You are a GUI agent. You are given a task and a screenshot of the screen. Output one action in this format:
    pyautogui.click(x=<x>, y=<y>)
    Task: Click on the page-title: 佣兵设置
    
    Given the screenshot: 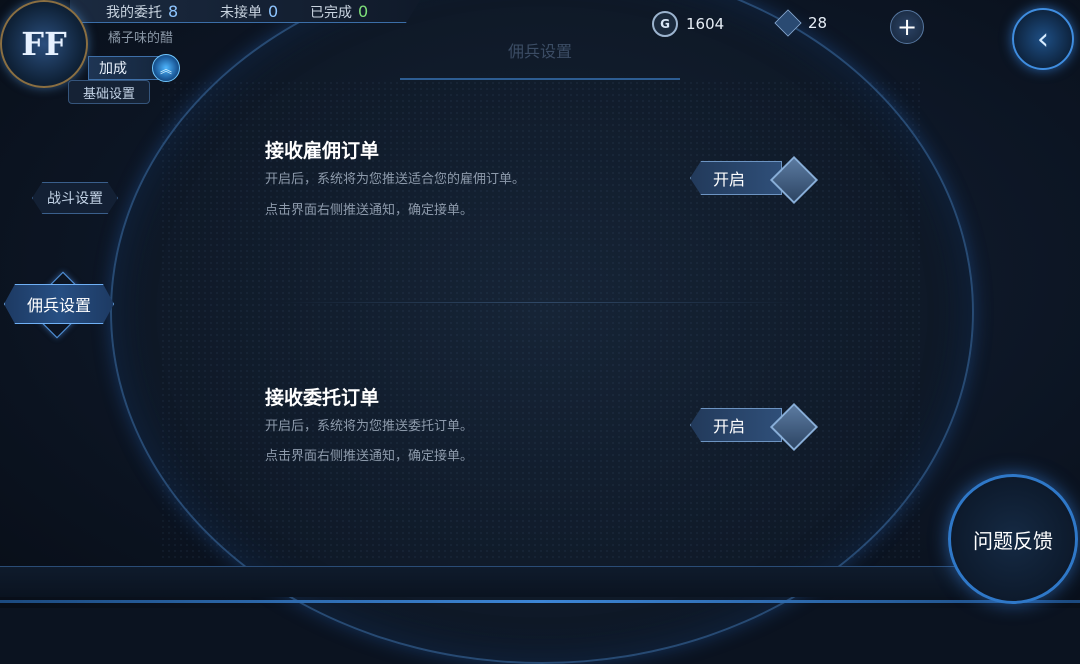 What is the action you would take?
    pyautogui.click(x=540, y=59)
    